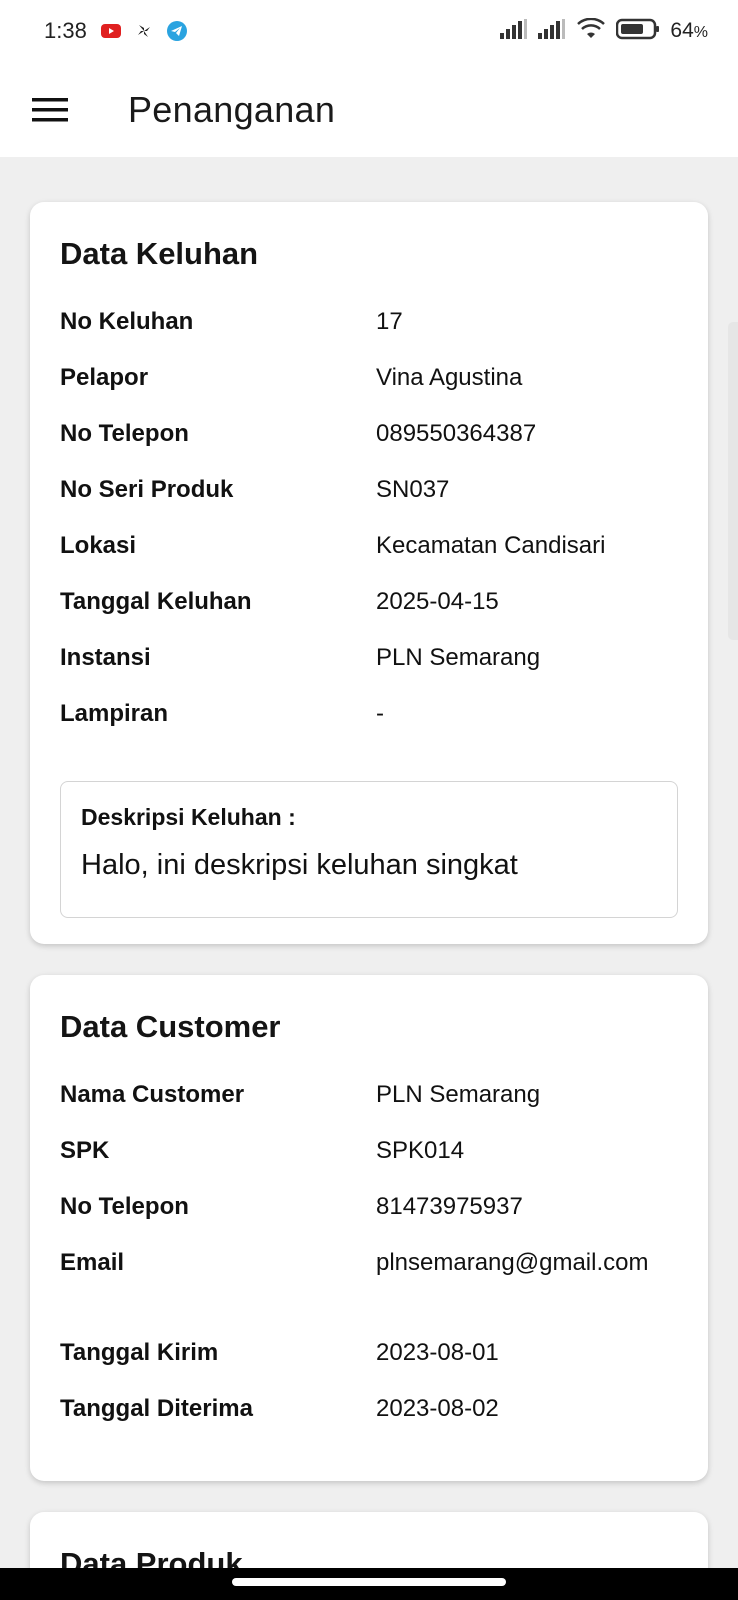 The image size is (738, 1600). I want to click on lampiran-value: -, so click(521, 714).